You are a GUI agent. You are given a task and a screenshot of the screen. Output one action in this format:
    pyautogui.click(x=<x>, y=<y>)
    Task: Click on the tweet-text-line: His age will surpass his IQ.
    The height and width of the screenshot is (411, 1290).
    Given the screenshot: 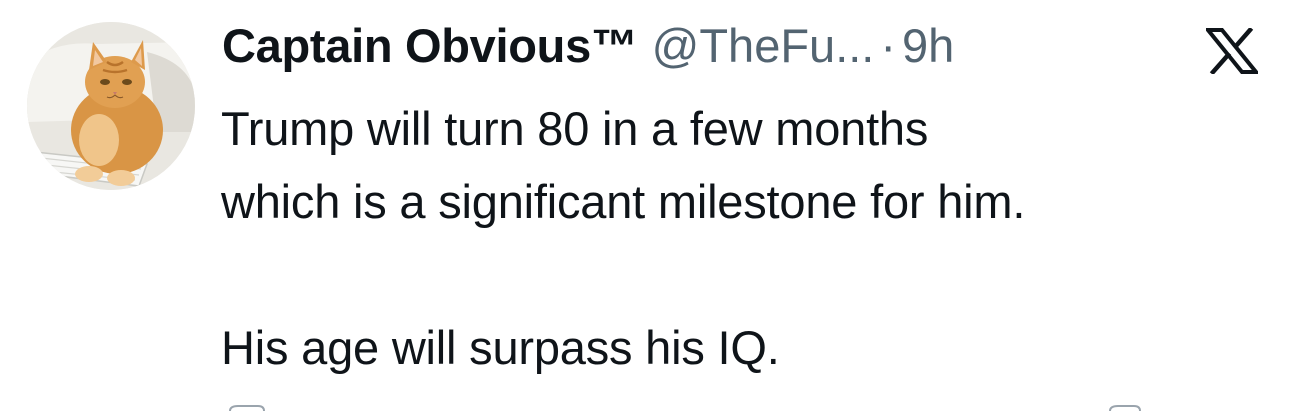 What is the action you would take?
    pyautogui.click(x=500, y=347)
    